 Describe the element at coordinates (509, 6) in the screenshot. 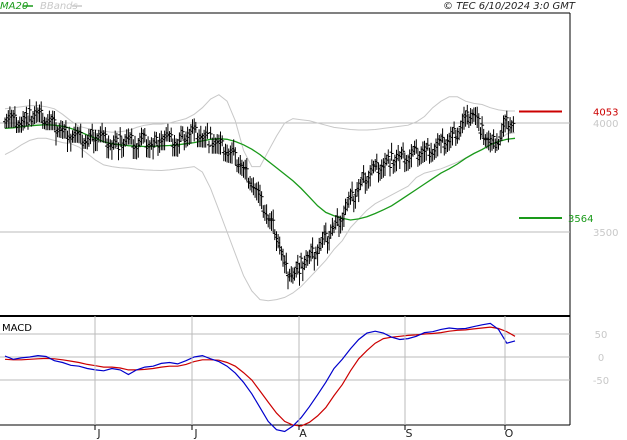

I see `copyright: © TEC 6/10/2024 3:0 GMT` at that location.